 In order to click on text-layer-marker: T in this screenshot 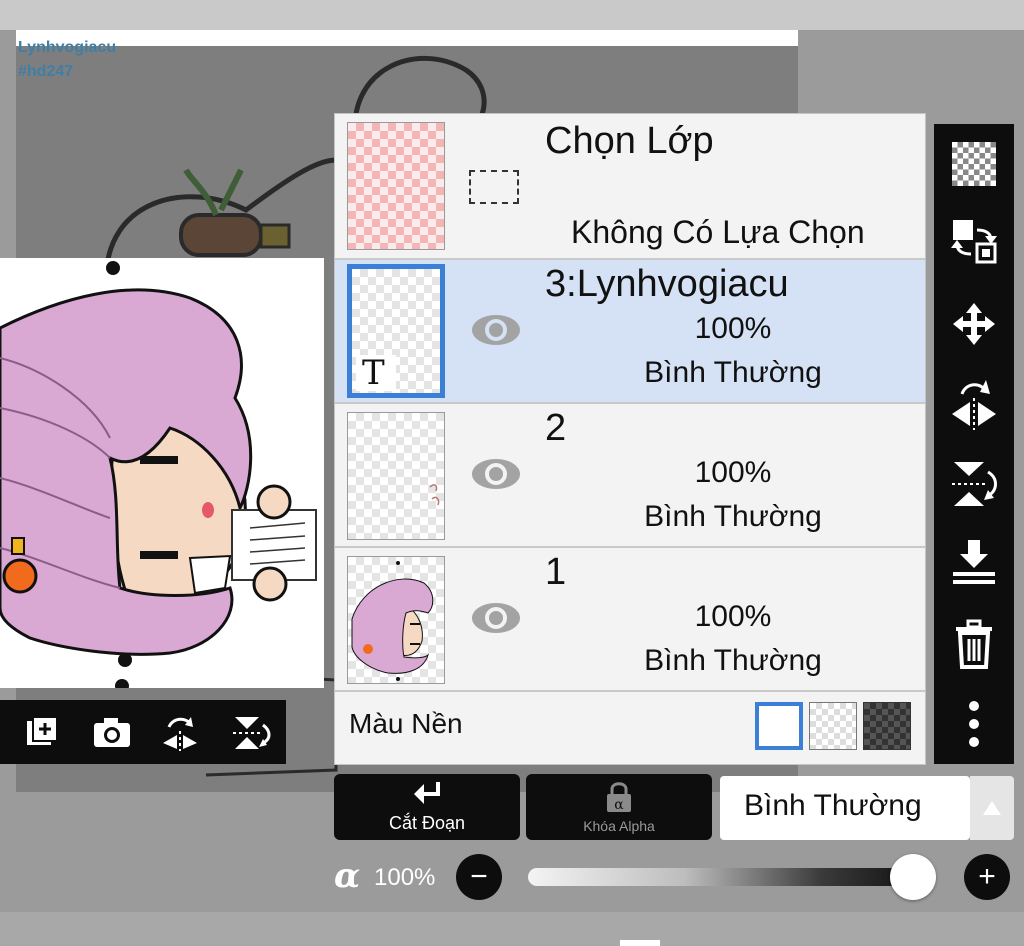, I will do `click(376, 373)`.